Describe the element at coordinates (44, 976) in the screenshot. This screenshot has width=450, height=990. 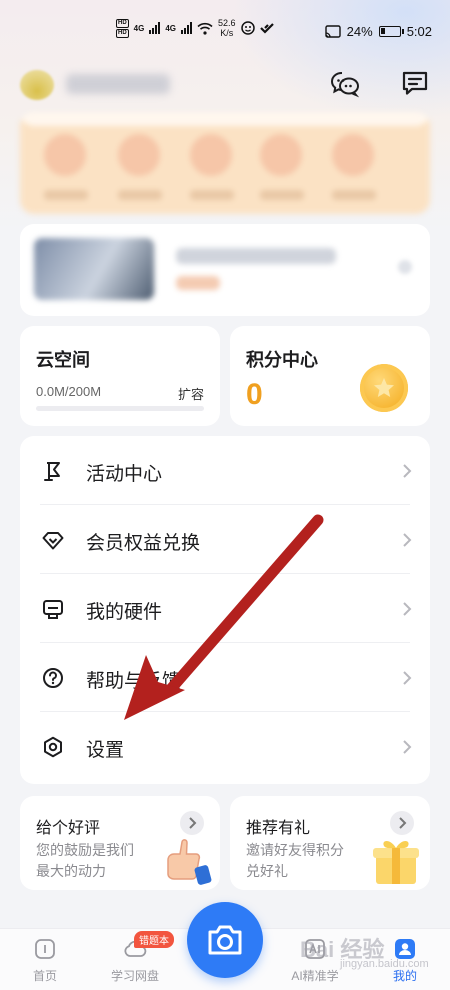
I see `nav-label: 首页` at that location.